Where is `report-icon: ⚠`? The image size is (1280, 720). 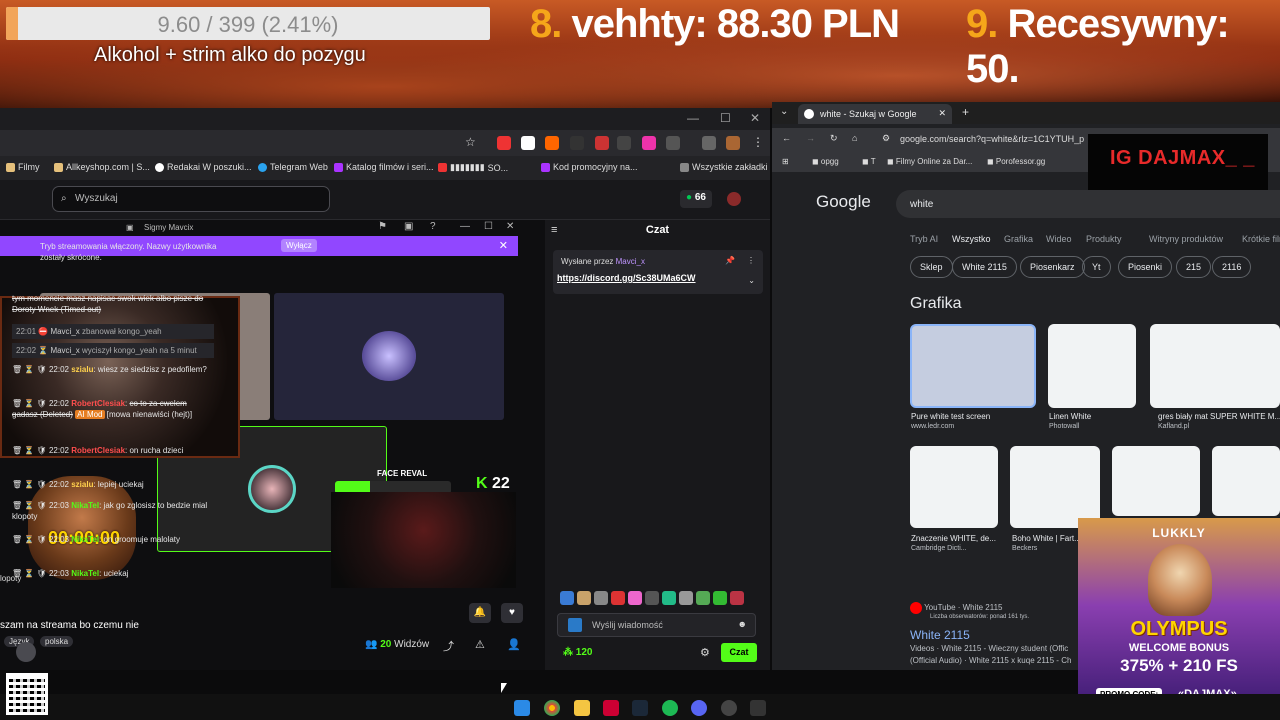 report-icon: ⚠ is located at coordinates (480, 644).